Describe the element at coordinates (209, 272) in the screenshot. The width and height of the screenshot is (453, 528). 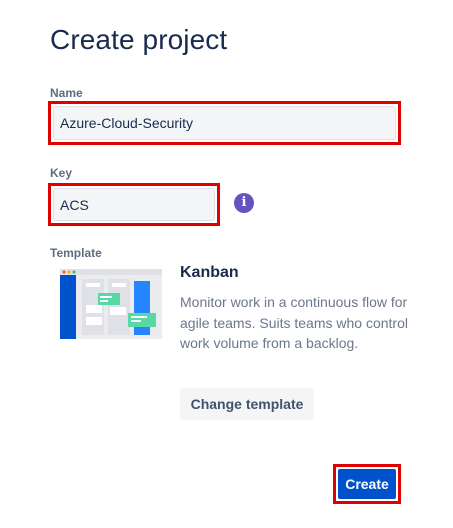
I see `template-name: Kanban` at that location.